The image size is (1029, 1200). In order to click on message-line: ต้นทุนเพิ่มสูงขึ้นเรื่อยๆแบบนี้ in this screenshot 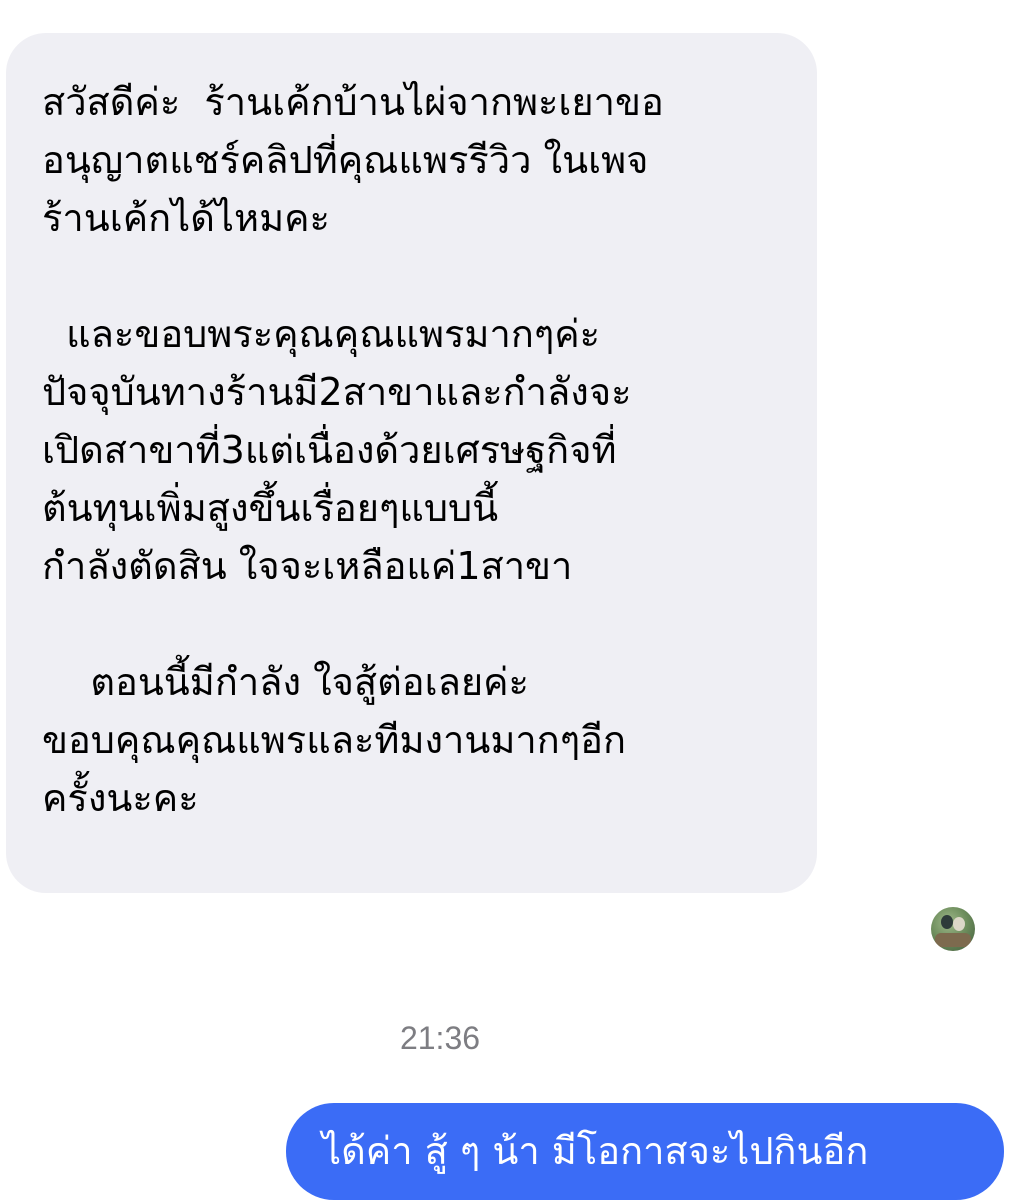, I will do `click(270, 508)`.